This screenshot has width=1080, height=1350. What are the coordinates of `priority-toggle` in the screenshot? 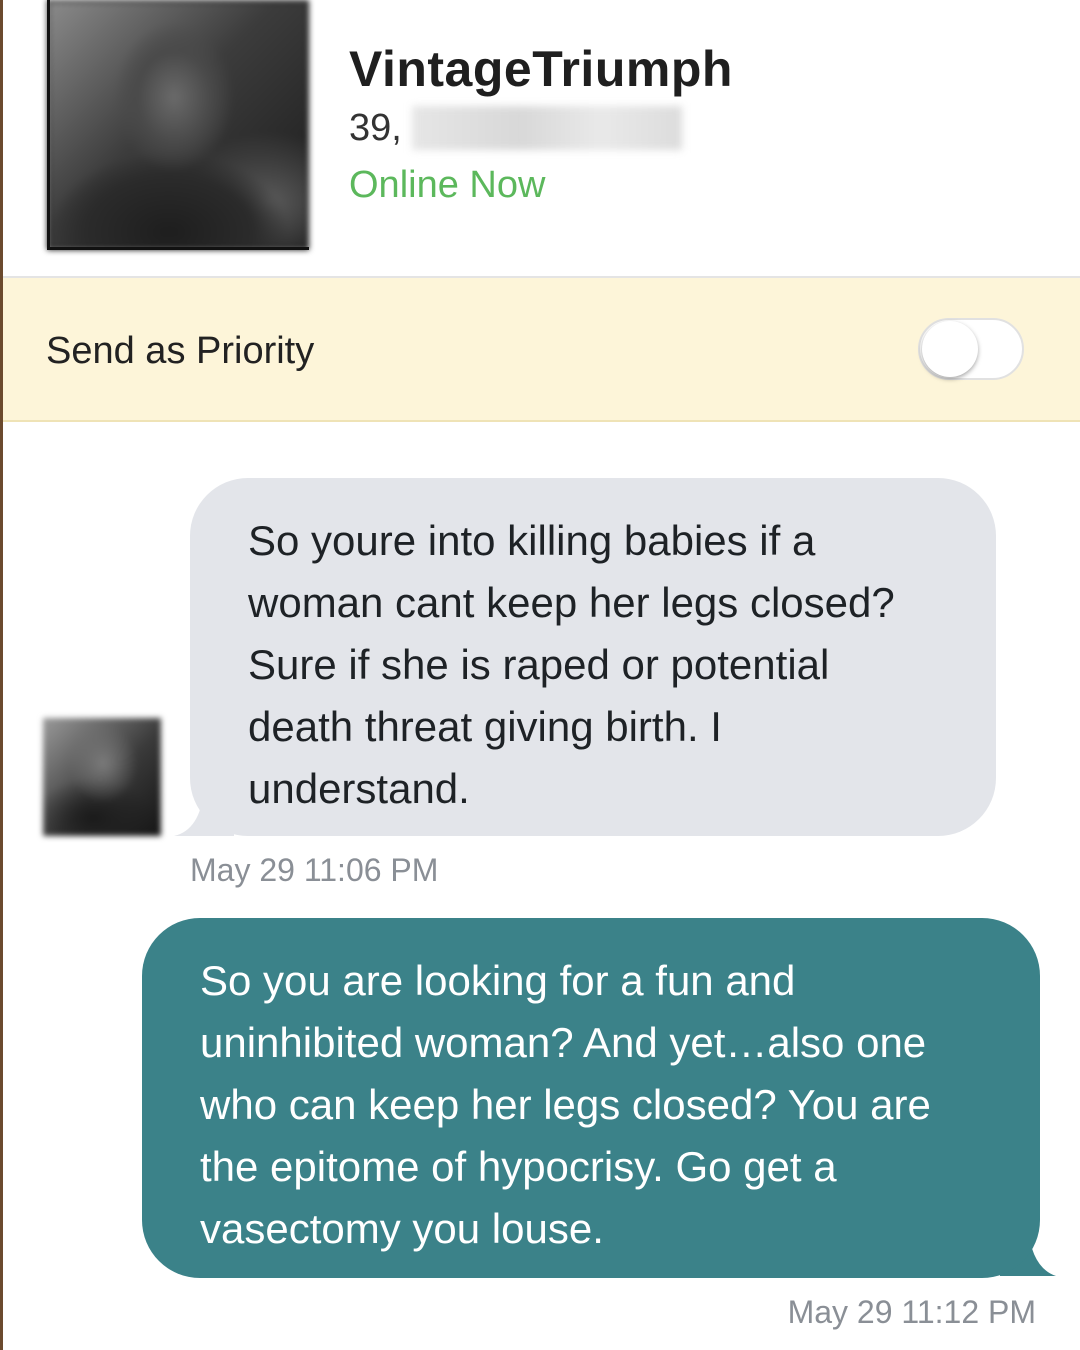 It's located at (971, 349).